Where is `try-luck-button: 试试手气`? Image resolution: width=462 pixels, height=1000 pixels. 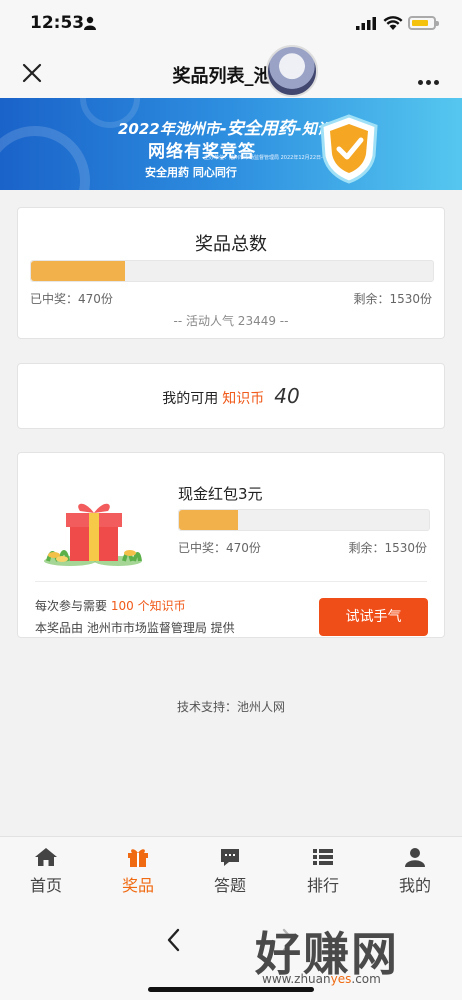 try-luck-button: 试试手气 is located at coordinates (373, 617).